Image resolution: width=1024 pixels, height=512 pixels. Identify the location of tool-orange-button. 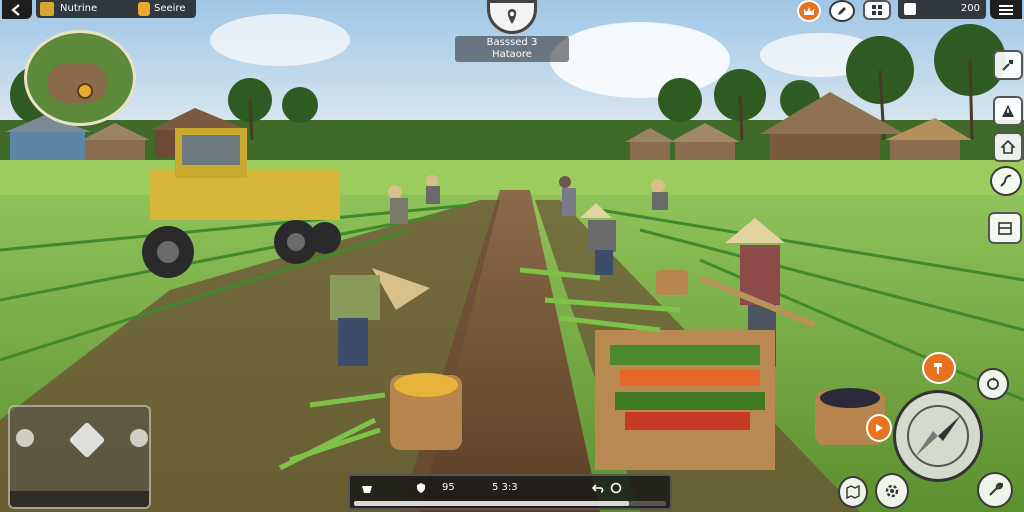
(939, 368).